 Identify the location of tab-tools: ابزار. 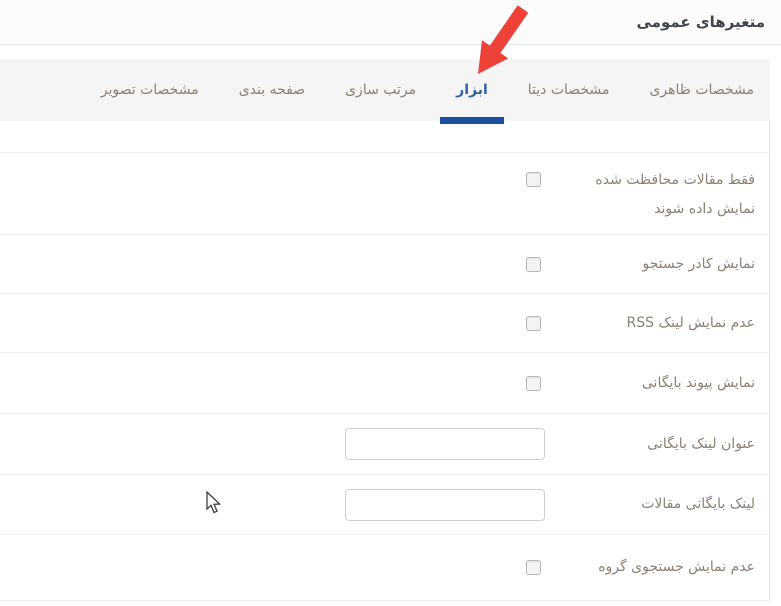
(472, 91).